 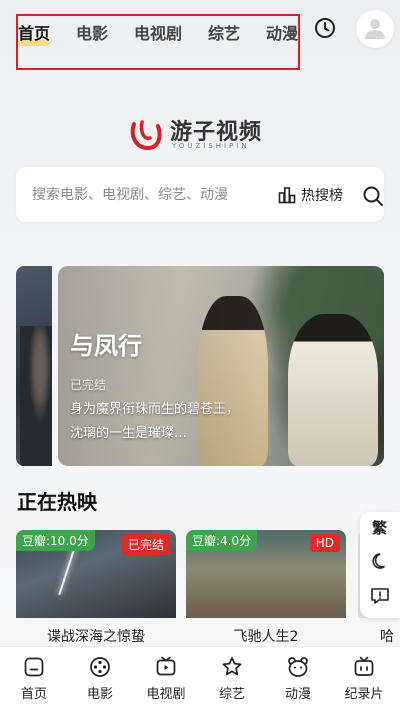 I want to click on avatar, so click(x=375, y=29).